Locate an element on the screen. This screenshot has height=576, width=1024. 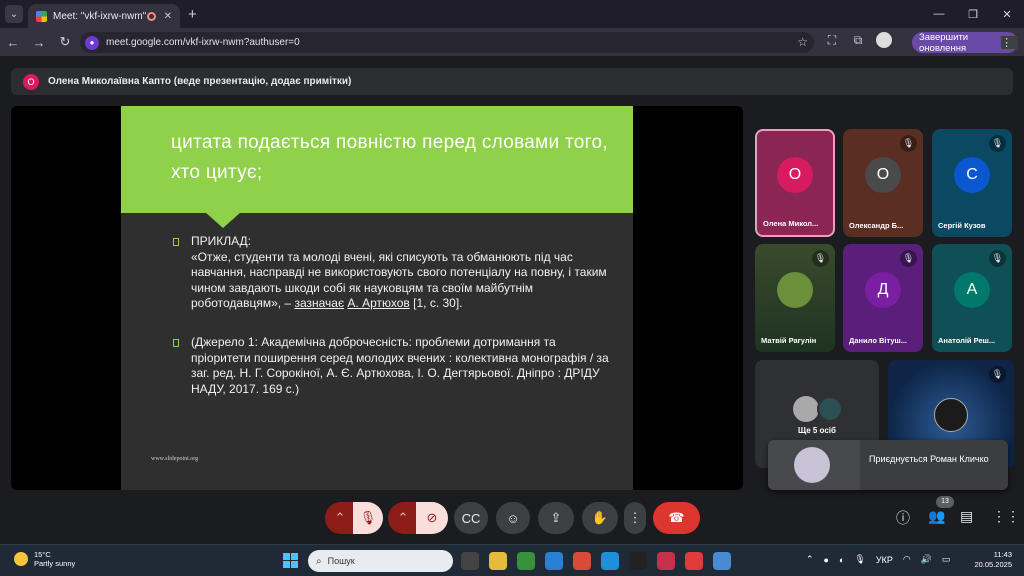
update-button: Завершити оновлення ⋮ is located at coordinates (965, 43).